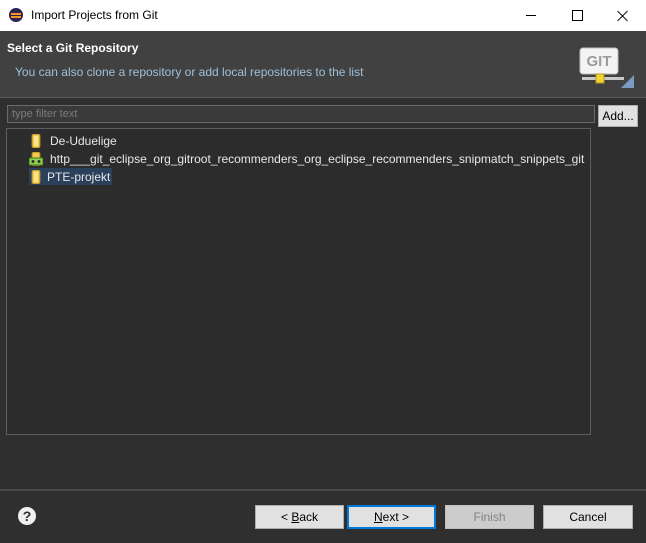  I want to click on list-item: De-Uduelige, so click(74, 140).